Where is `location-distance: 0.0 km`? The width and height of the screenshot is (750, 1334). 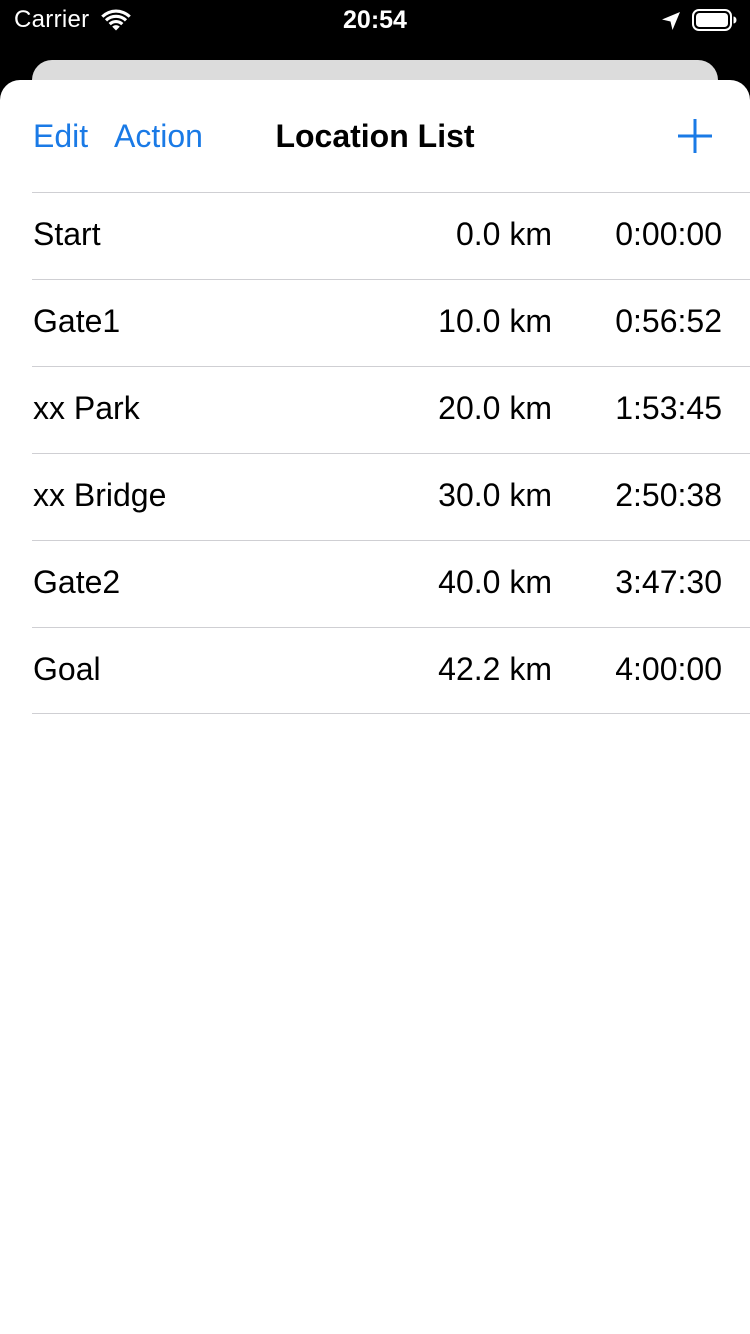 location-distance: 0.0 km is located at coordinates (503, 234).